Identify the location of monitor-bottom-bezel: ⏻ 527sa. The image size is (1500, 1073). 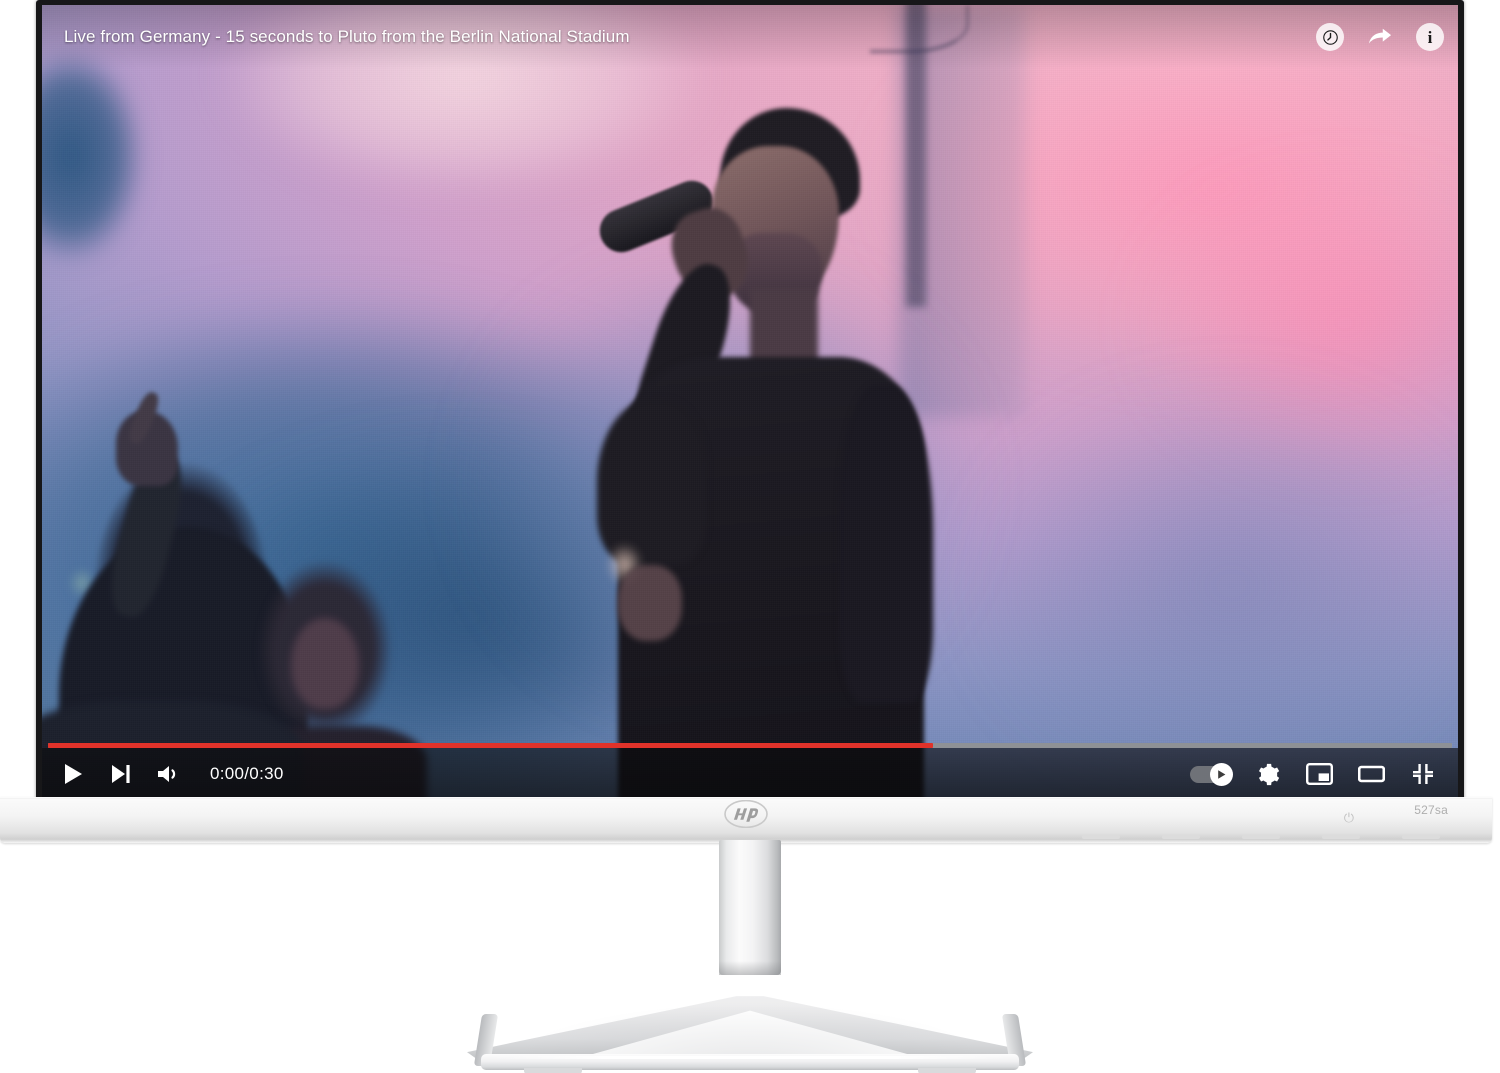
(746, 820).